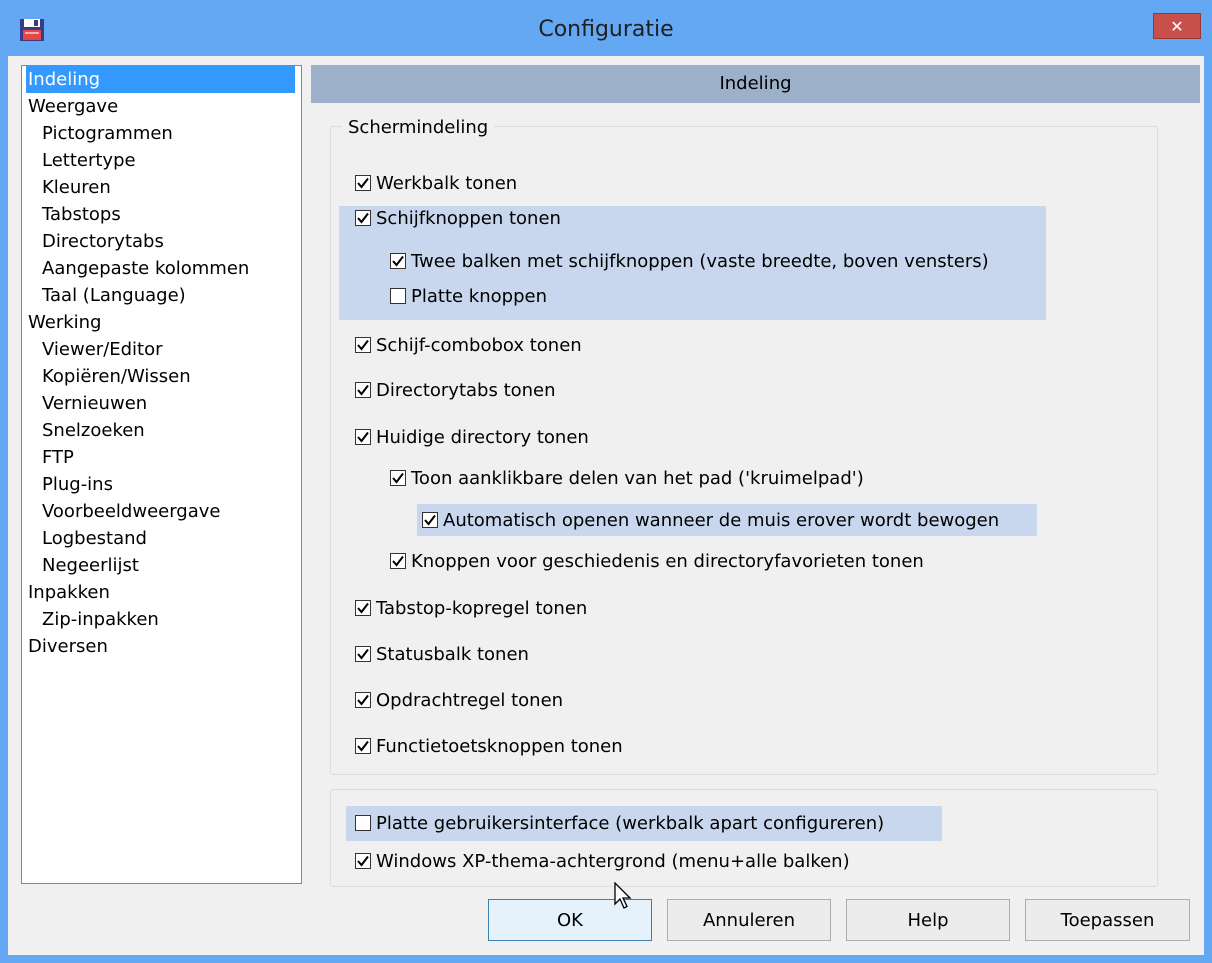 The width and height of the screenshot is (1212, 963). I want to click on help-button: Help, so click(928, 920).